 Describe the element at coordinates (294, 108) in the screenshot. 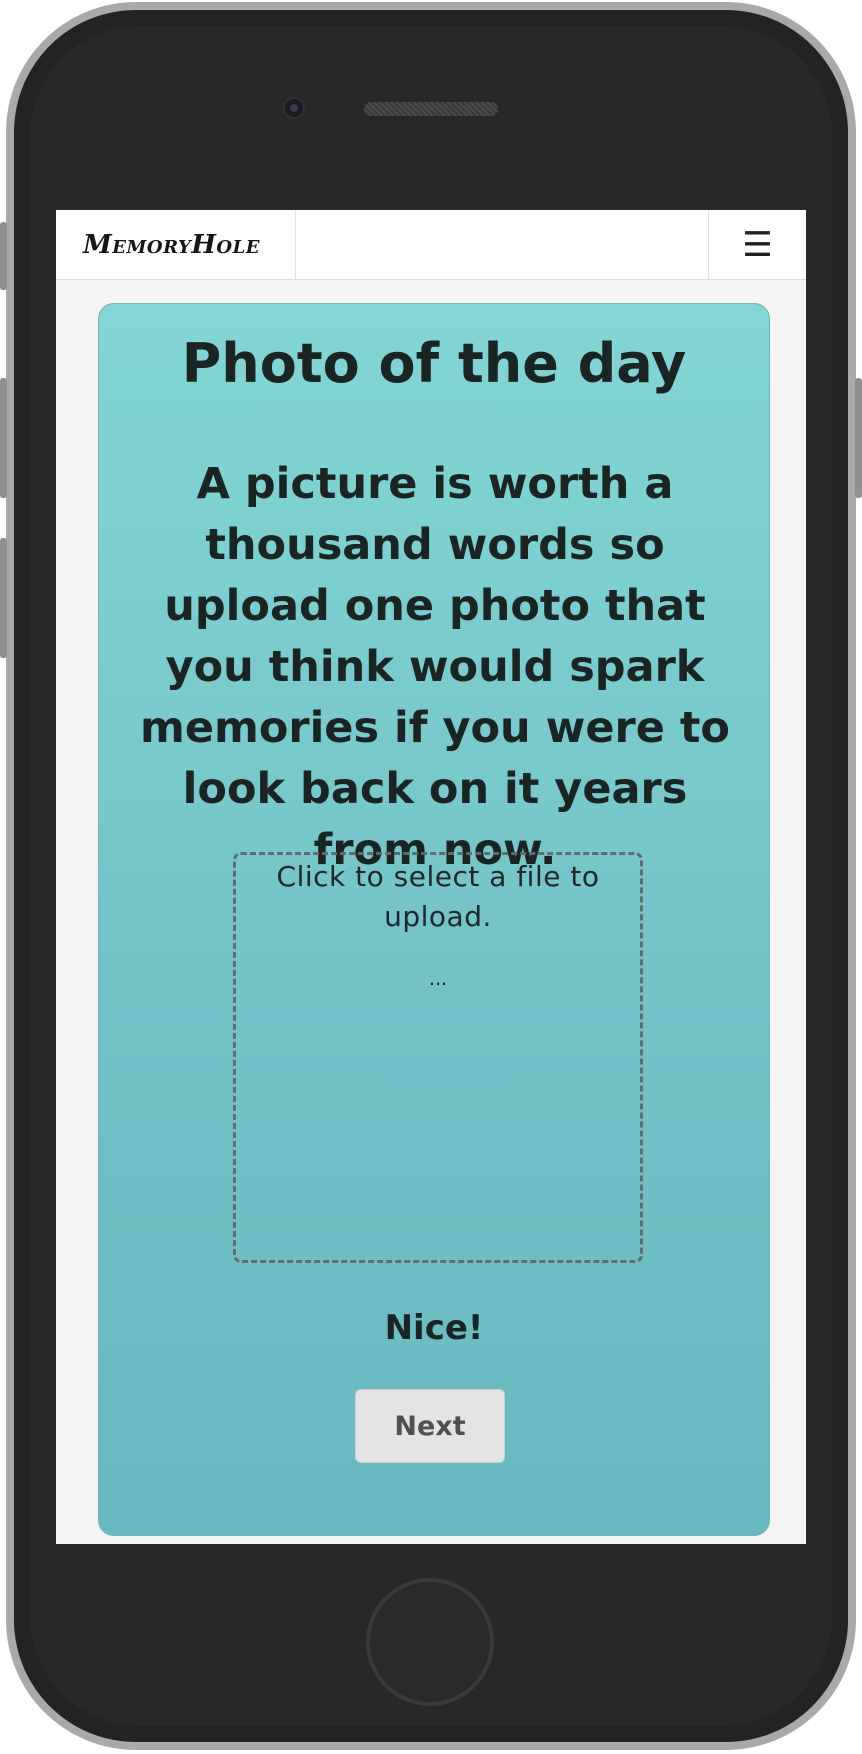

I see `front-camera-icon` at that location.